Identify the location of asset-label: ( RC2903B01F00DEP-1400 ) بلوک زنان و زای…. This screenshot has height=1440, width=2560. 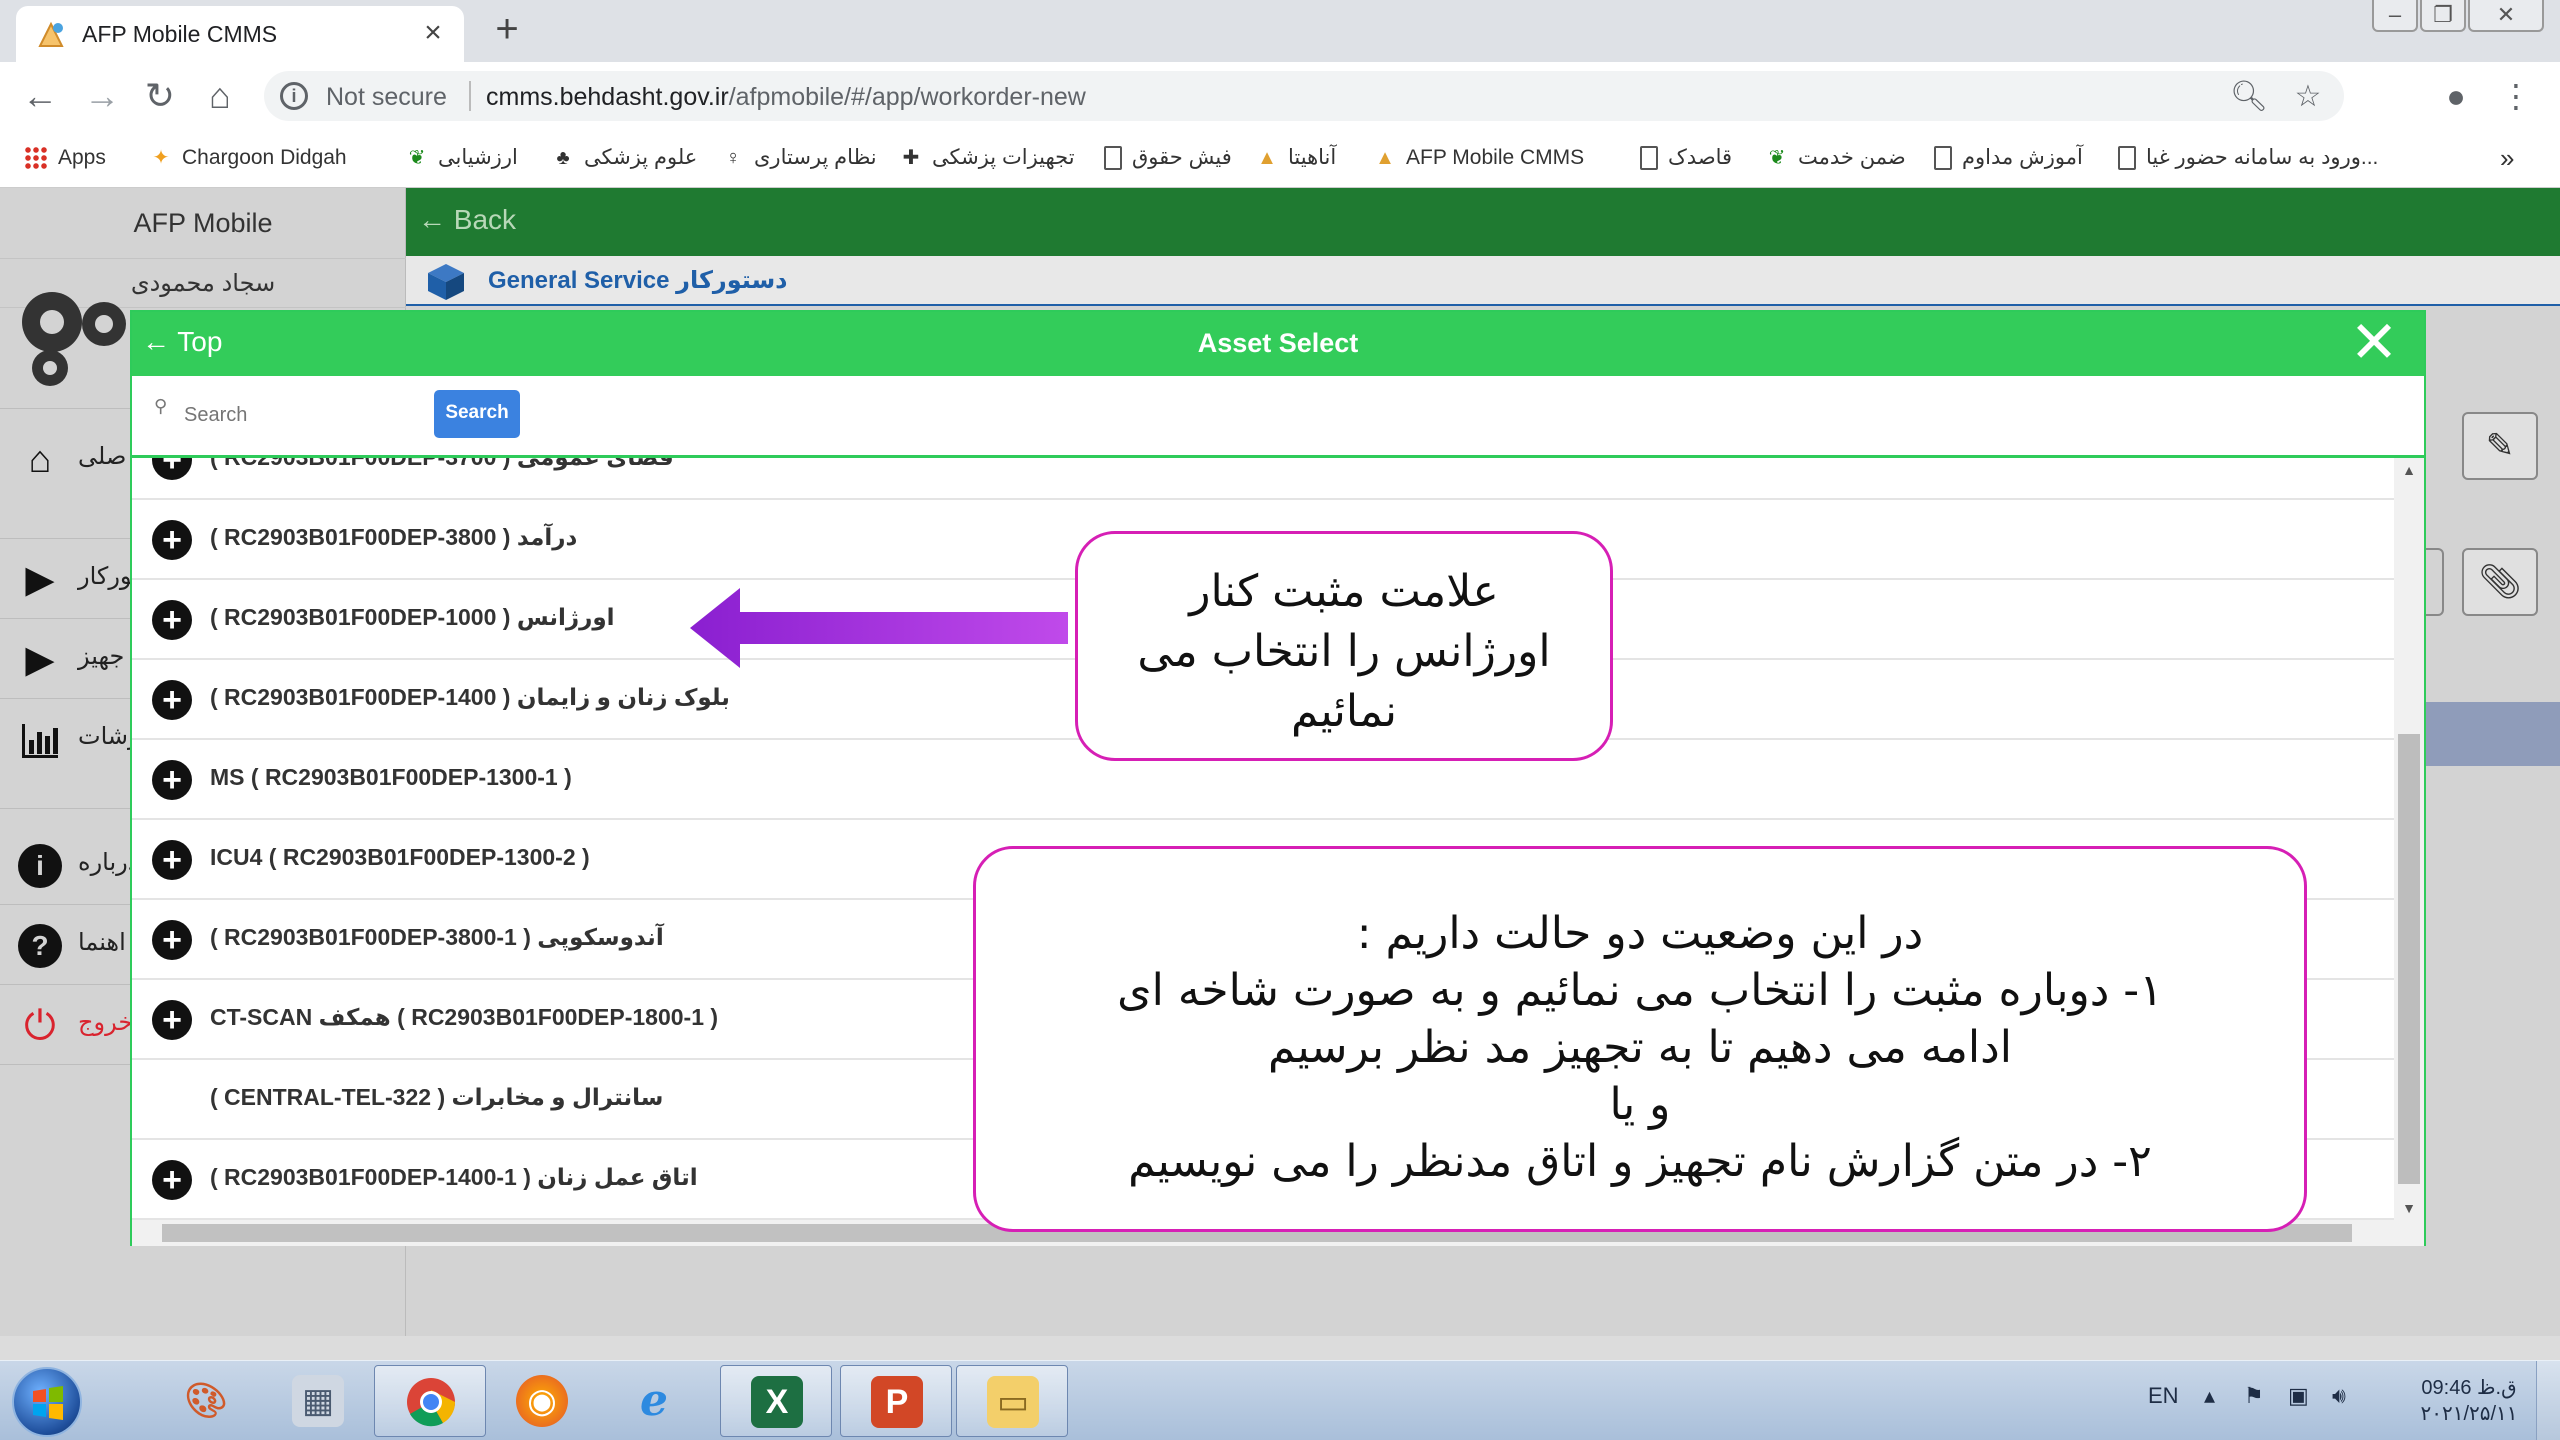
(470, 697).